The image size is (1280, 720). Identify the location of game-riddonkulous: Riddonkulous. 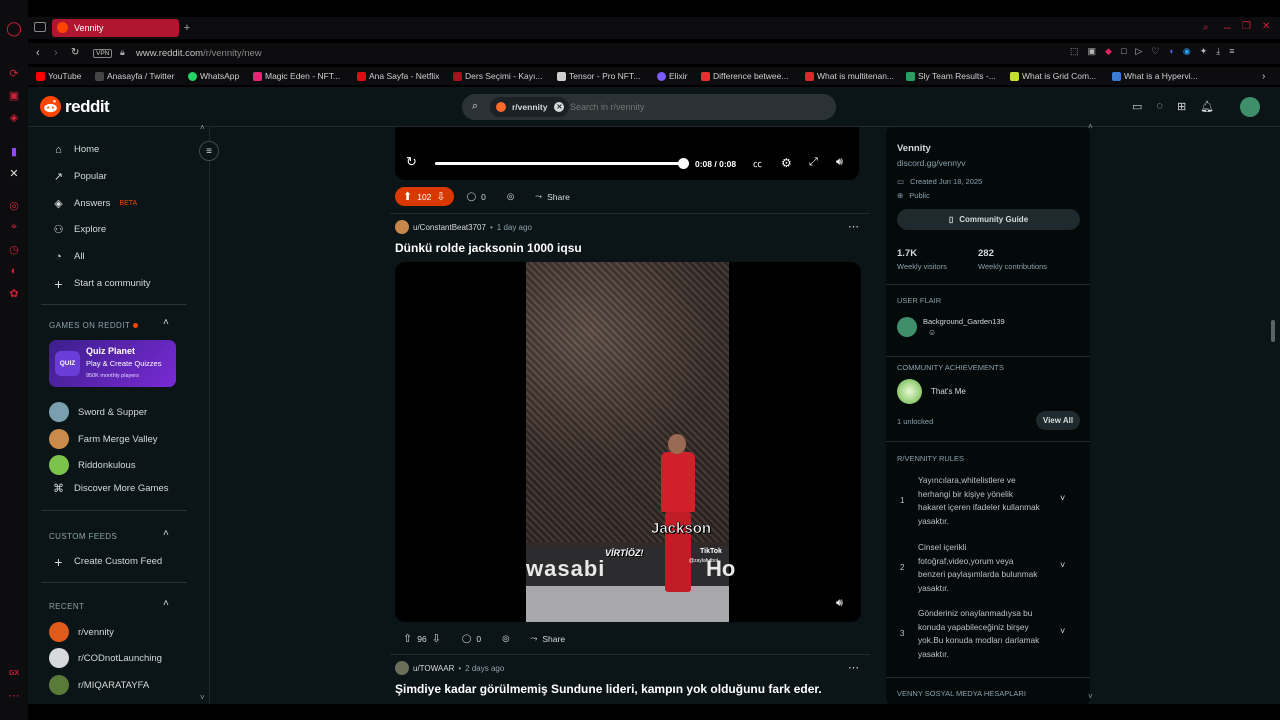
(92, 465).